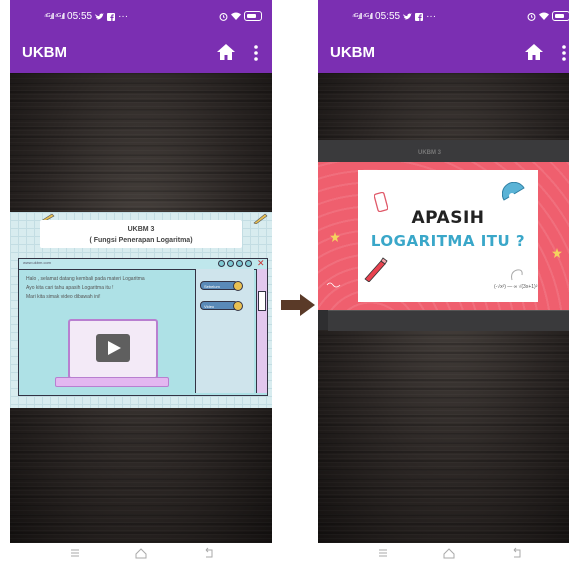 This screenshot has height=565, width=569. Describe the element at coordinates (443, 151) in the screenshot. I see `dimmed-header` at that location.